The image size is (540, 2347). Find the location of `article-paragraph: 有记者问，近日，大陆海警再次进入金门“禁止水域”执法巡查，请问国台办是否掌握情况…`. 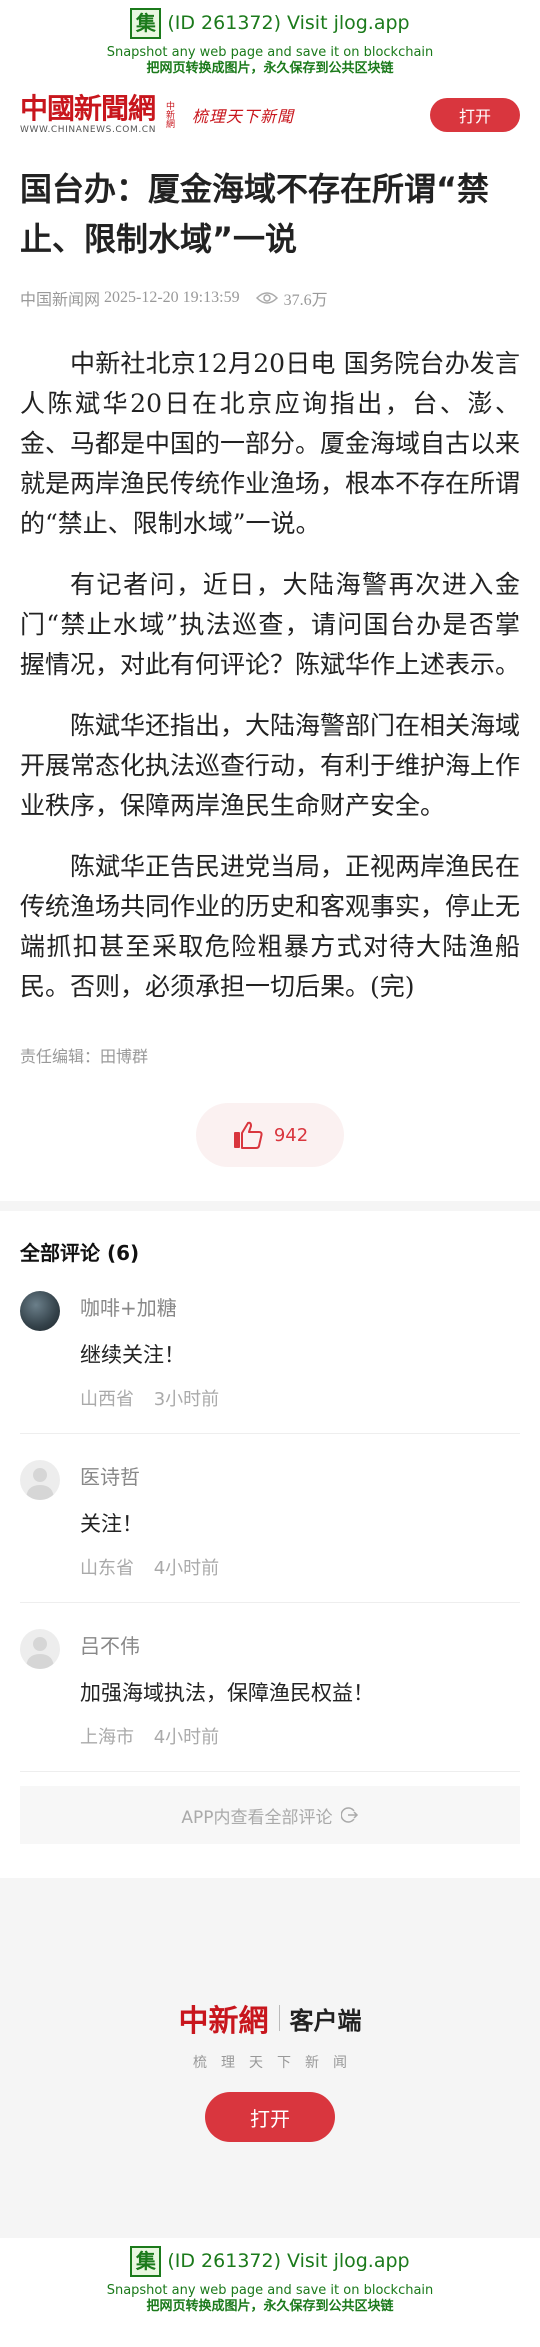

article-paragraph: 有记者问，近日，大陆海警再次进入金门“禁止水域”执法巡查，请问国台办是否掌握情况… is located at coordinates (270, 624).